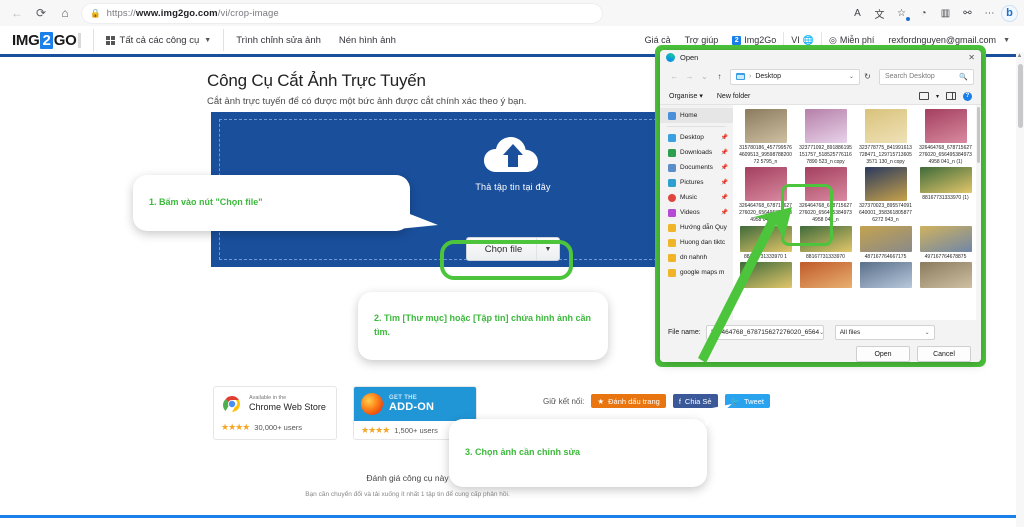  I want to click on read-aloud-icon: A, so click(857, 13).